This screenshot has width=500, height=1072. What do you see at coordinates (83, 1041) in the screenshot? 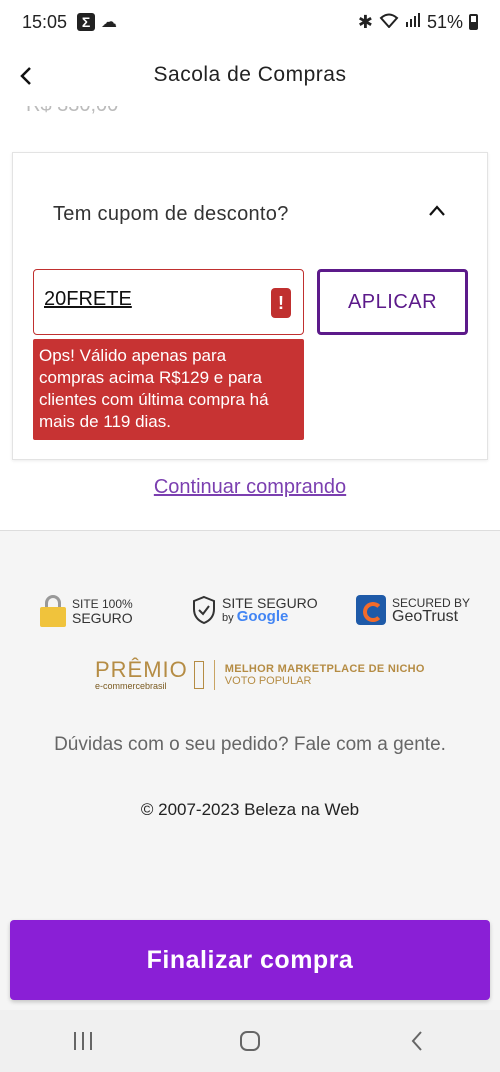
I see `recent-apps-icon` at bounding box center [83, 1041].